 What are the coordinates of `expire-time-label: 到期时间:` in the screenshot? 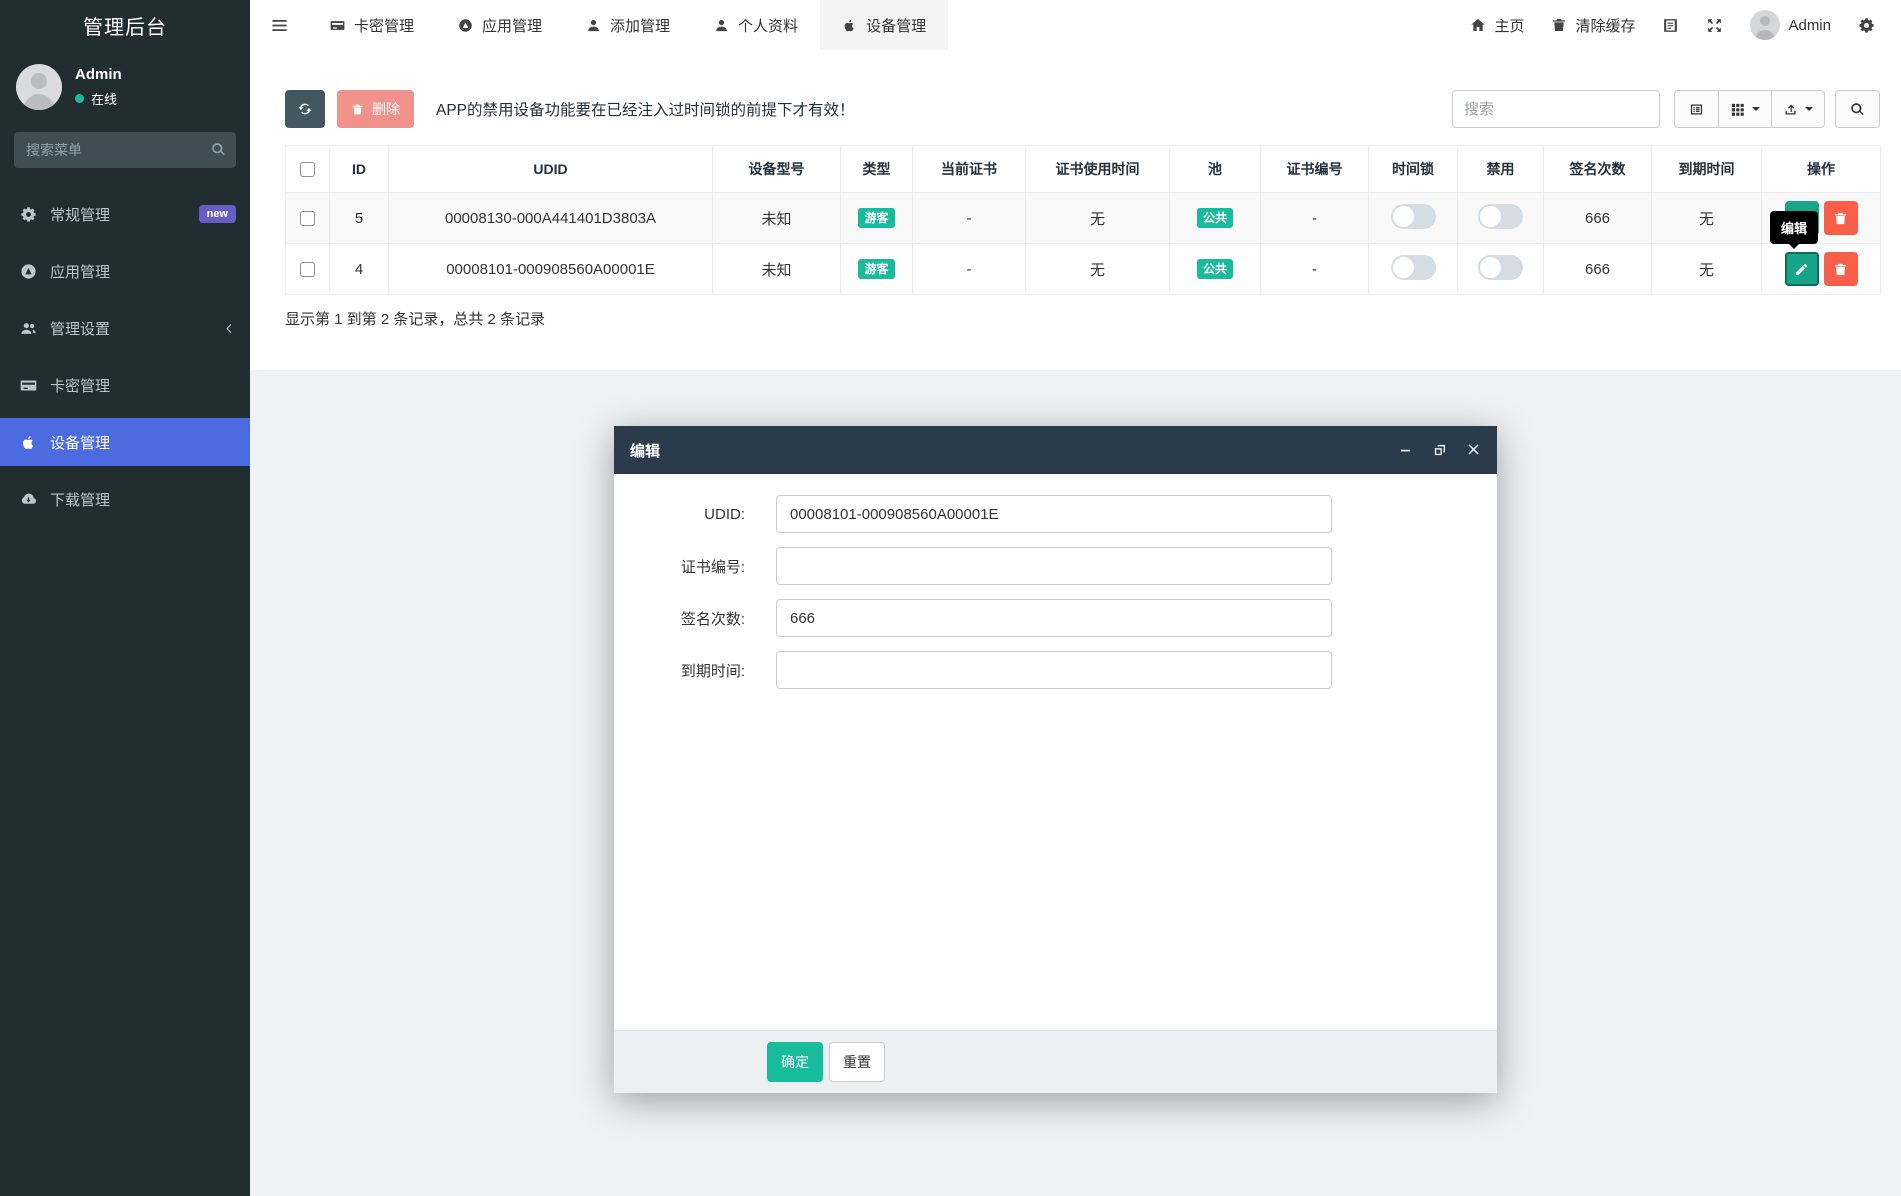 It's located at (712, 671).